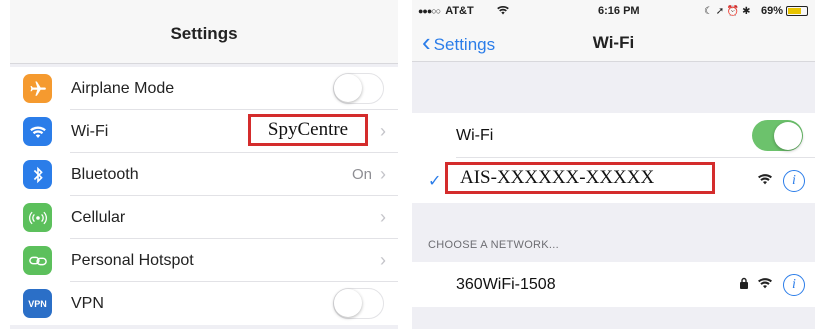 This screenshot has height=329, width=819. Describe the element at coordinates (204, 303) in the screenshot. I see `settings-row-vpn: VPN VPN` at that location.